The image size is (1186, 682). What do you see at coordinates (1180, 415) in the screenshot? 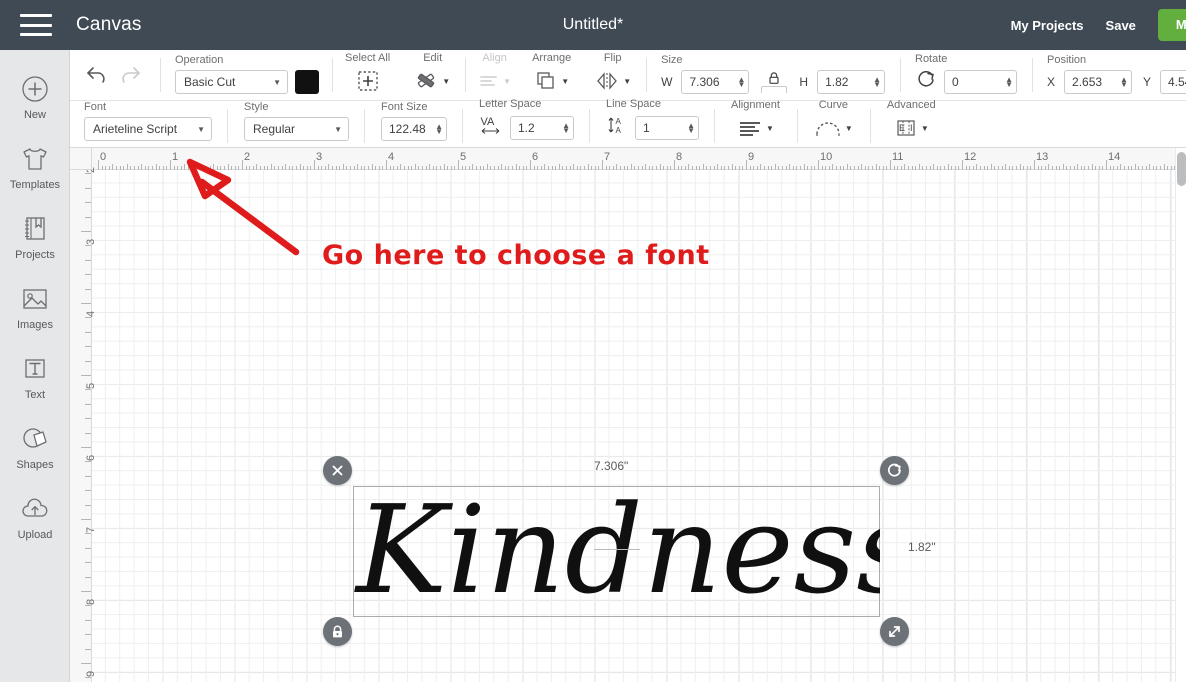
I see `canvas-vertical-scrollbar` at bounding box center [1180, 415].